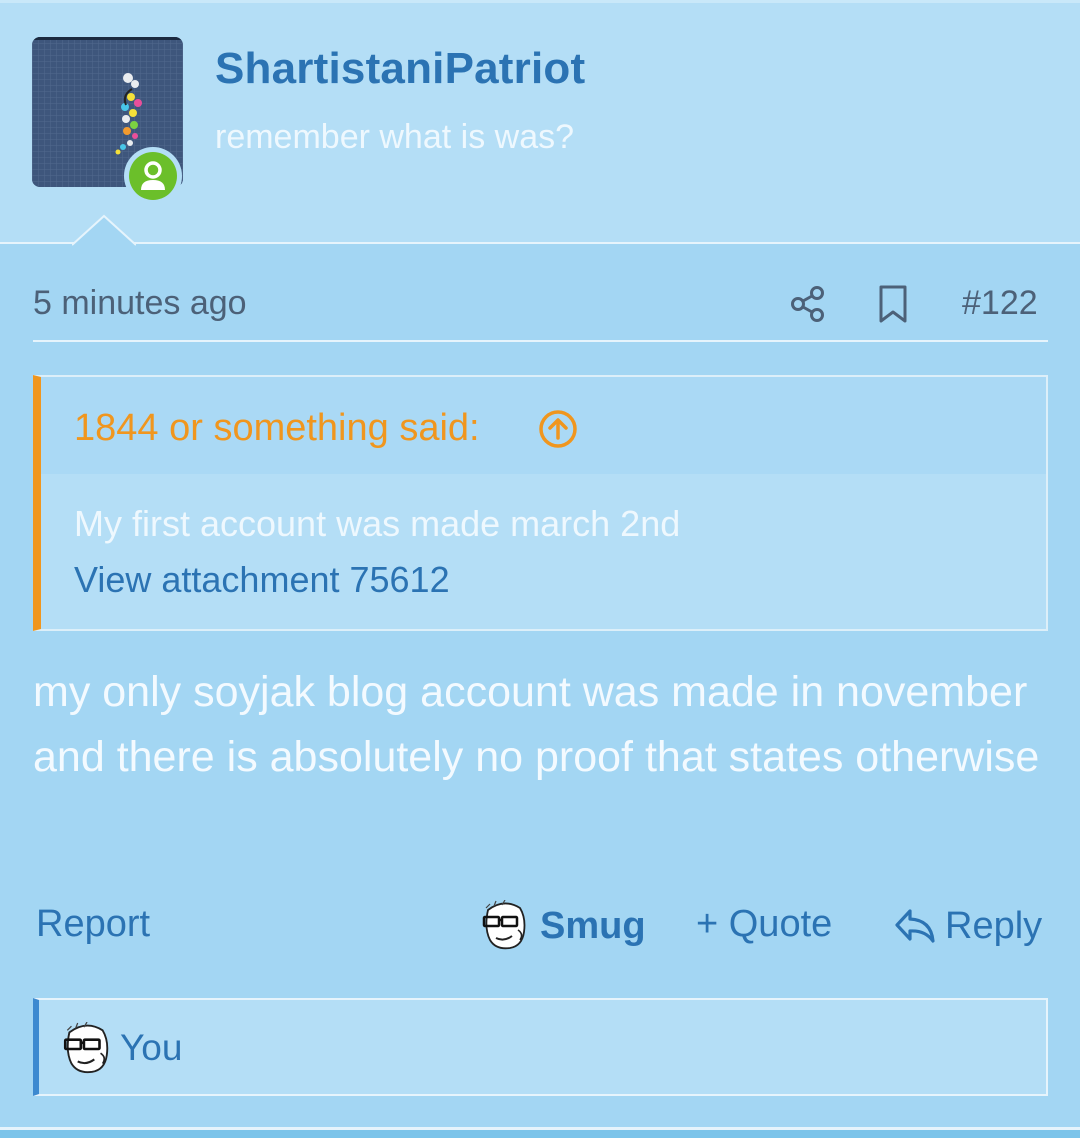  Describe the element at coordinates (377, 523) in the screenshot. I see `quote-text: My first account was made march 2nd` at that location.